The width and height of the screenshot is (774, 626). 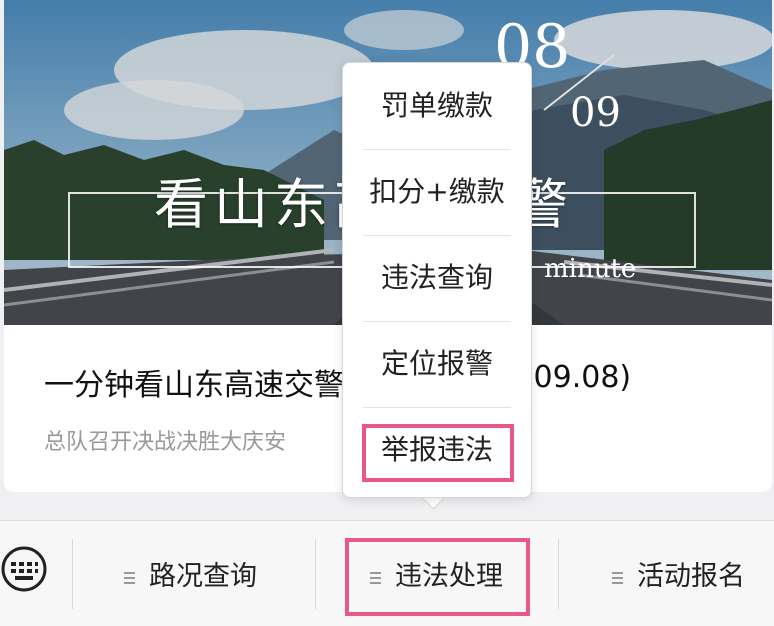 What do you see at coordinates (203, 576) in the screenshot?
I see `tab-label: 路况查询` at bounding box center [203, 576].